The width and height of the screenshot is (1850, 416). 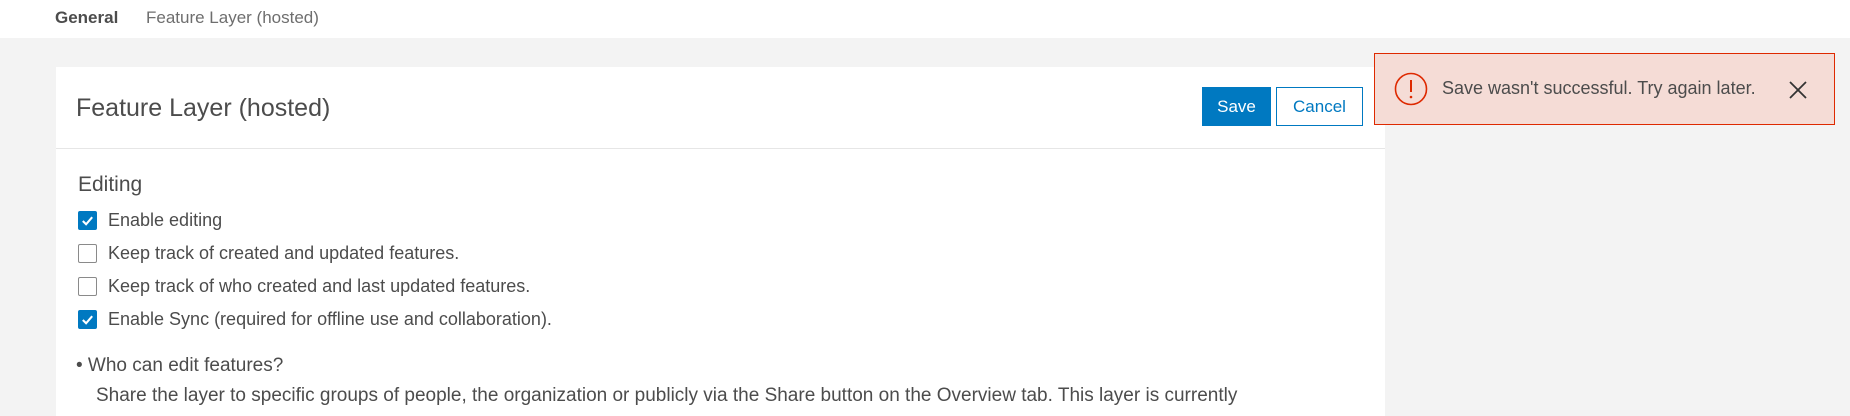 What do you see at coordinates (165, 219) in the screenshot?
I see `enable-editing-label: Enable editing` at bounding box center [165, 219].